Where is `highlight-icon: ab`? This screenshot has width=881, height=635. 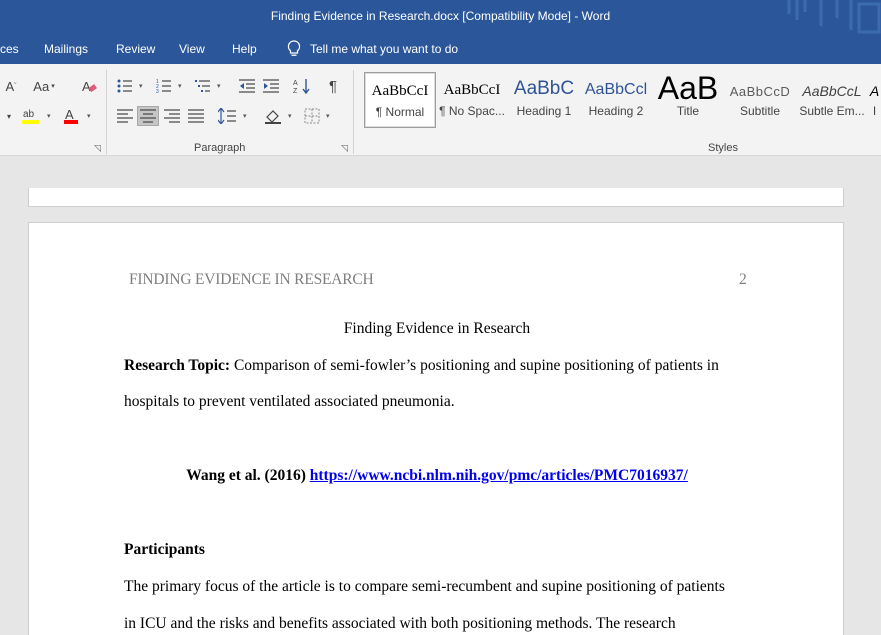
highlight-icon: ab is located at coordinates (31, 116).